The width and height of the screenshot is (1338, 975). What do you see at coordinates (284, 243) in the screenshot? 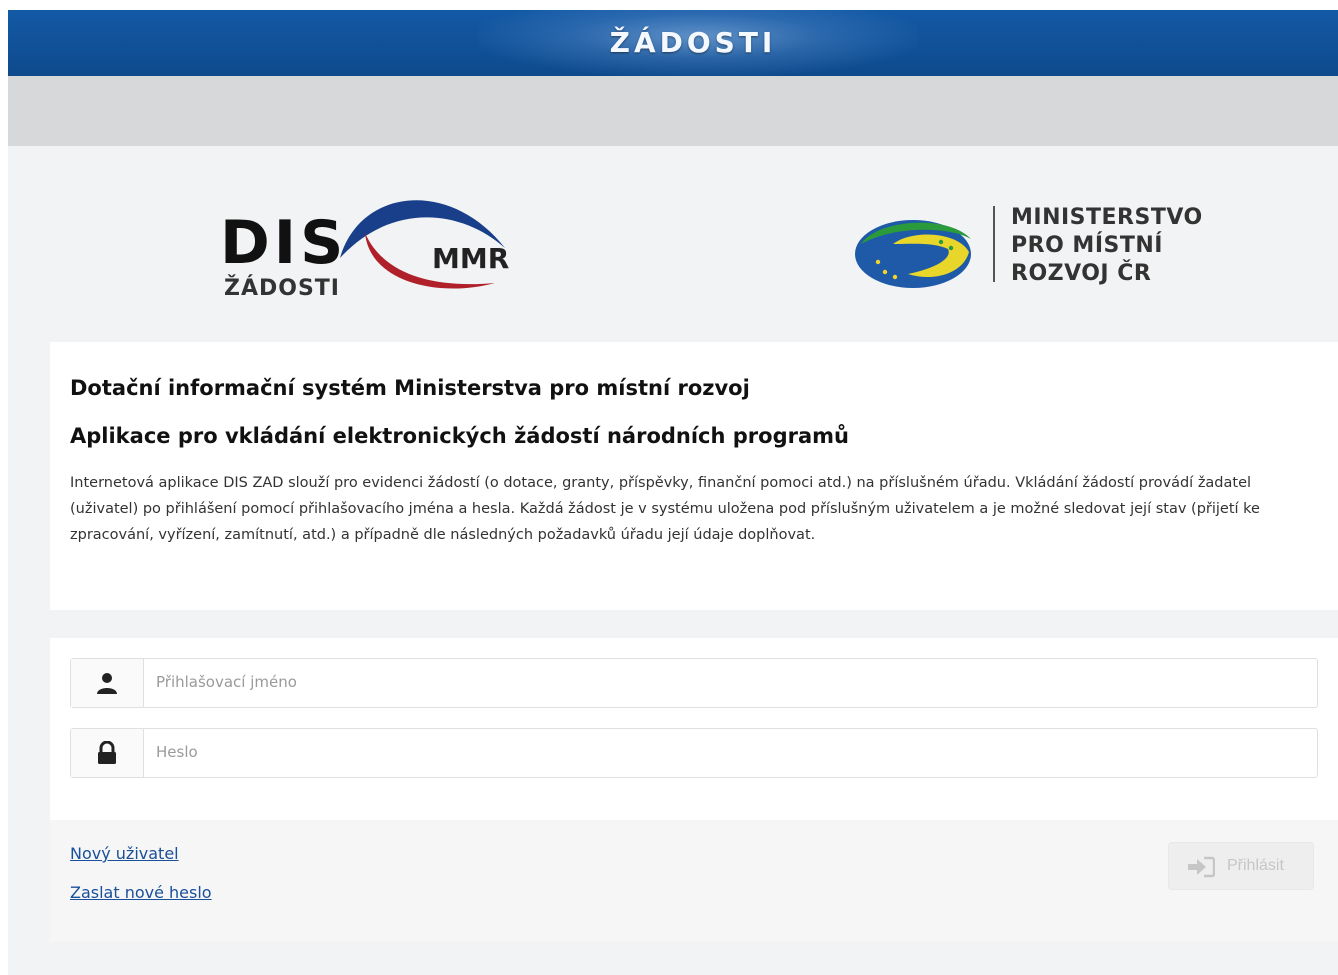
I see `dis-logo-text: DIS` at bounding box center [284, 243].